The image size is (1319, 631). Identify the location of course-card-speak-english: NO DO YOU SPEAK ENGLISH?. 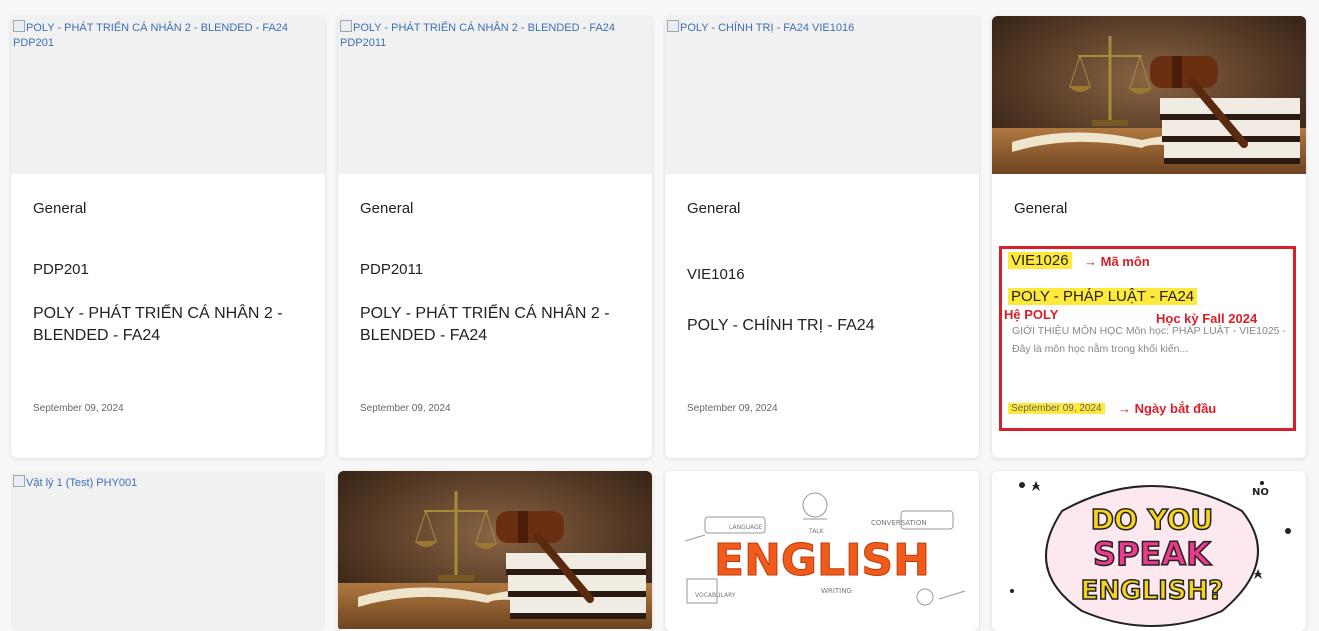
(1149, 551).